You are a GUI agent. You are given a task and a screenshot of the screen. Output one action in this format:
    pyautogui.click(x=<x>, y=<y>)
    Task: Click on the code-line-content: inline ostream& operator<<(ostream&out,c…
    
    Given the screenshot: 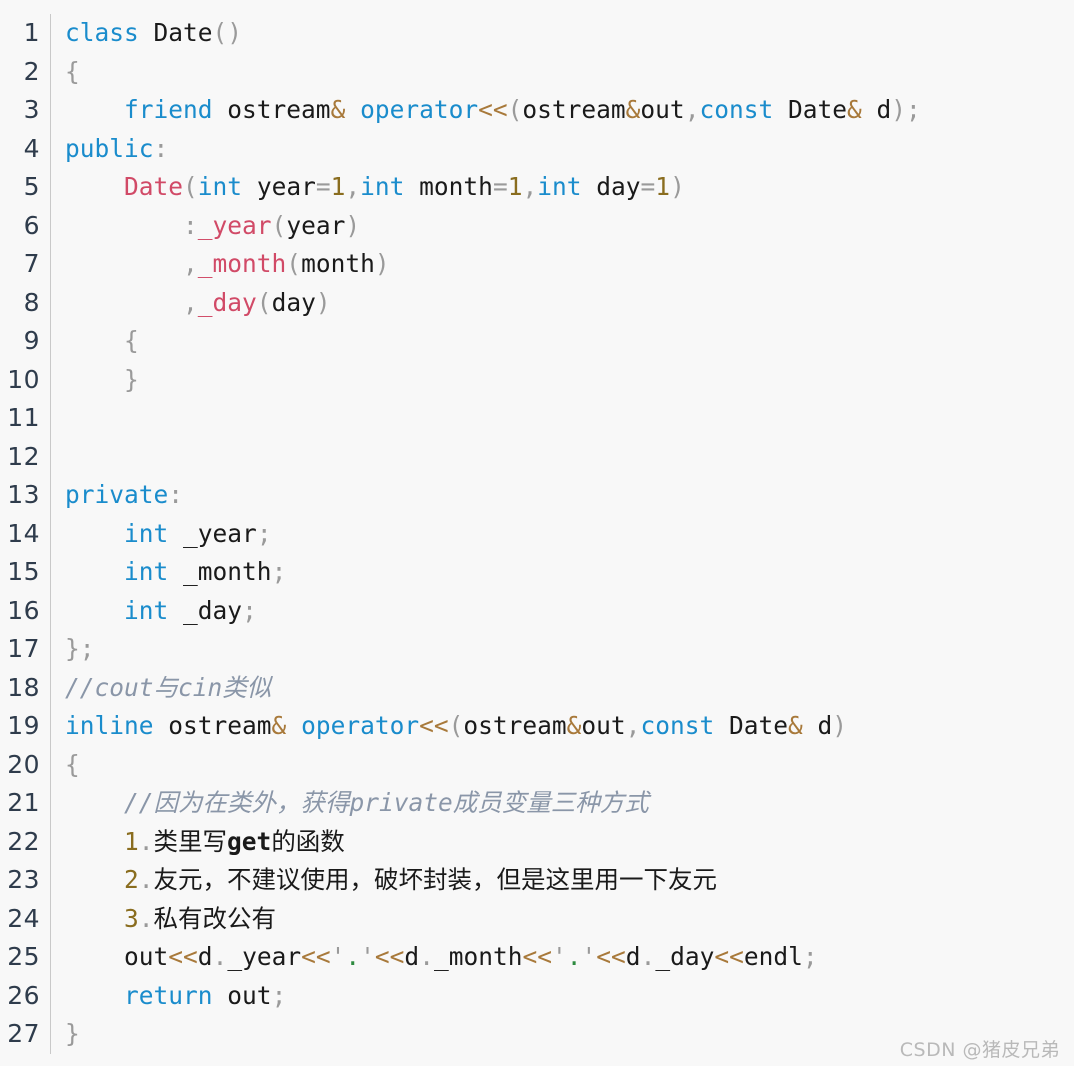 What is the action you would take?
    pyautogui.click(x=456, y=725)
    